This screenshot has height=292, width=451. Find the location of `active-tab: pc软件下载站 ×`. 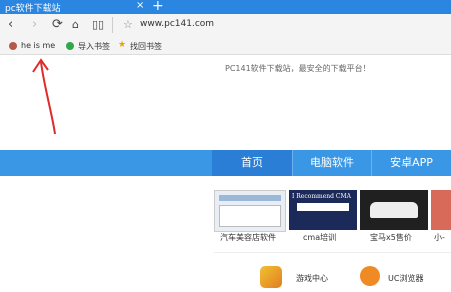

active-tab: pc软件下载站 × is located at coordinates (72, 7).